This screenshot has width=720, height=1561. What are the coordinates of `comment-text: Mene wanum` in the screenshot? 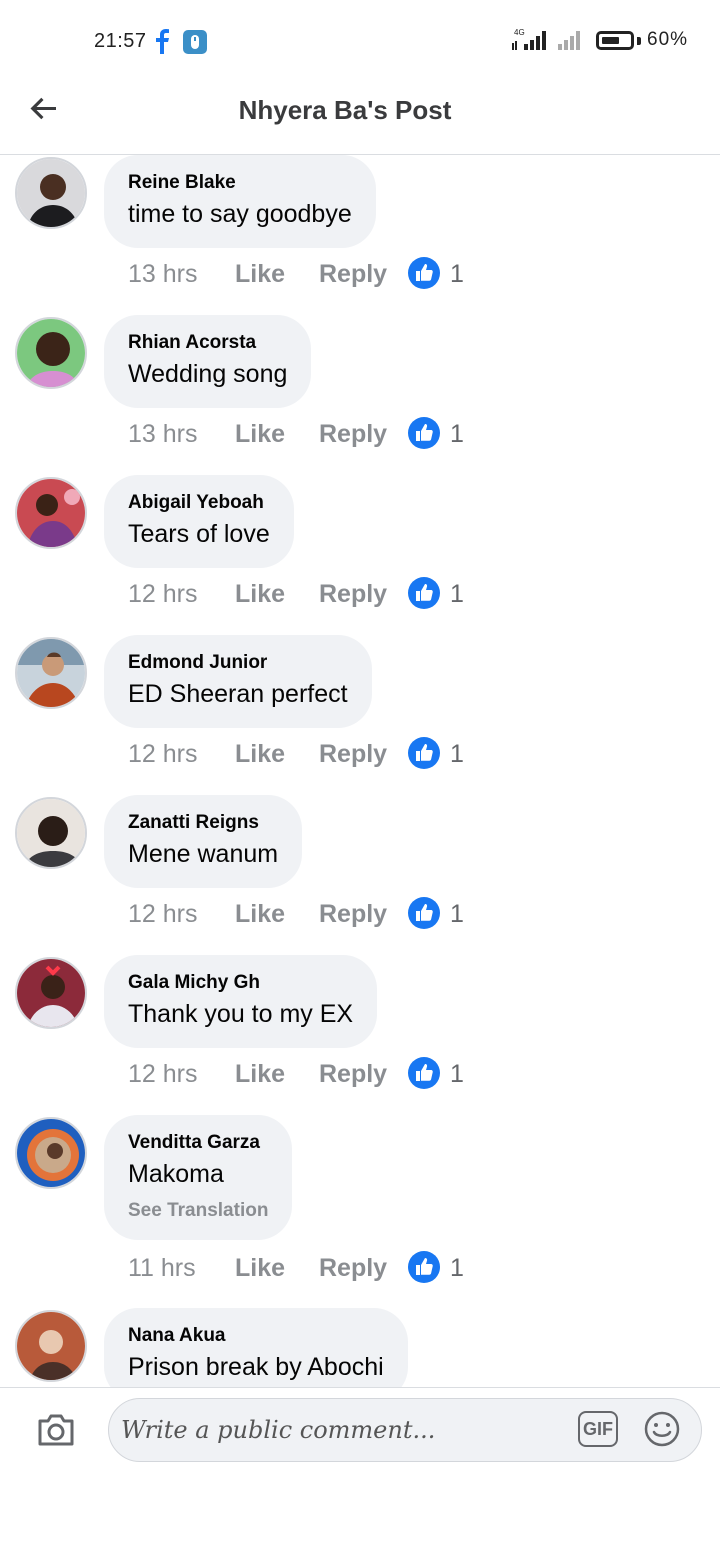 It's located at (203, 854).